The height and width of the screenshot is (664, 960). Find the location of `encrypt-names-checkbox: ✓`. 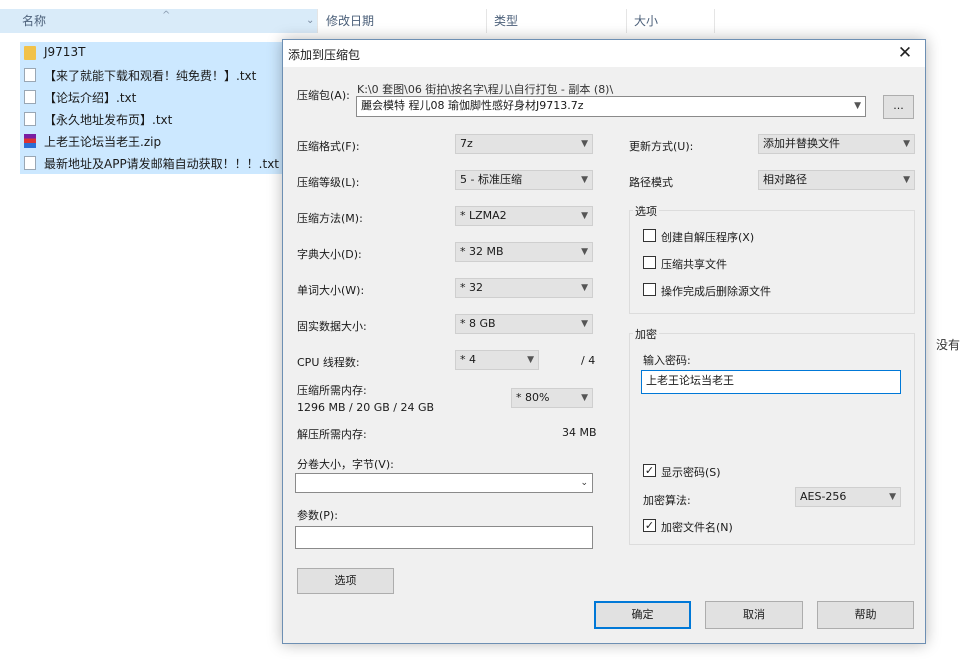

encrypt-names-checkbox: ✓ is located at coordinates (649, 525).